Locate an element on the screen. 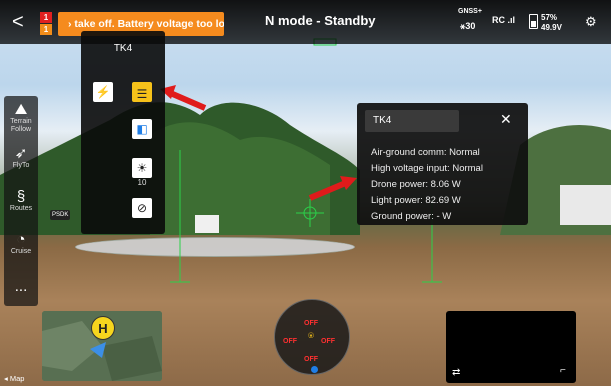  high-voltage-status: High voltage input: Normal is located at coordinates (427, 168).